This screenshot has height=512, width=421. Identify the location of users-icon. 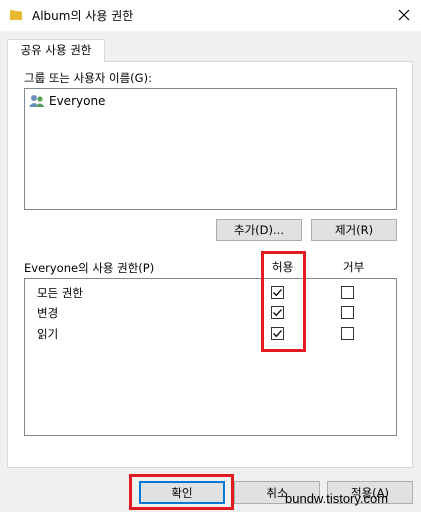
(37, 101).